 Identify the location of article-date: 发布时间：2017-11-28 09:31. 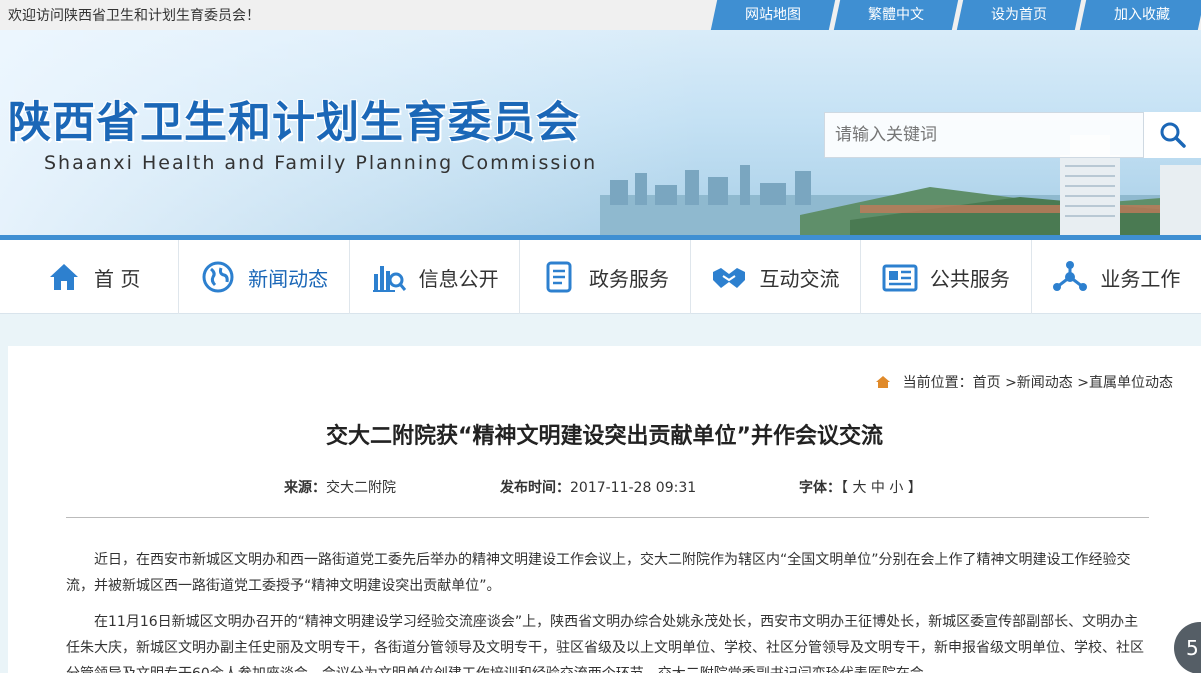
(598, 488).